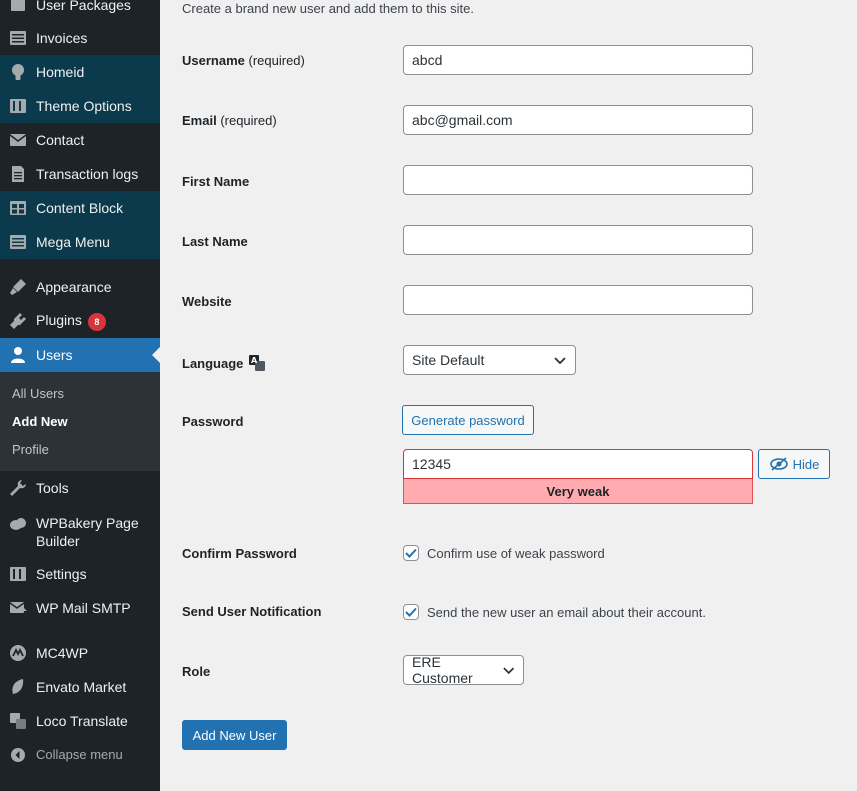 The width and height of the screenshot is (857, 791). I want to click on document-icon, so click(18, 174).